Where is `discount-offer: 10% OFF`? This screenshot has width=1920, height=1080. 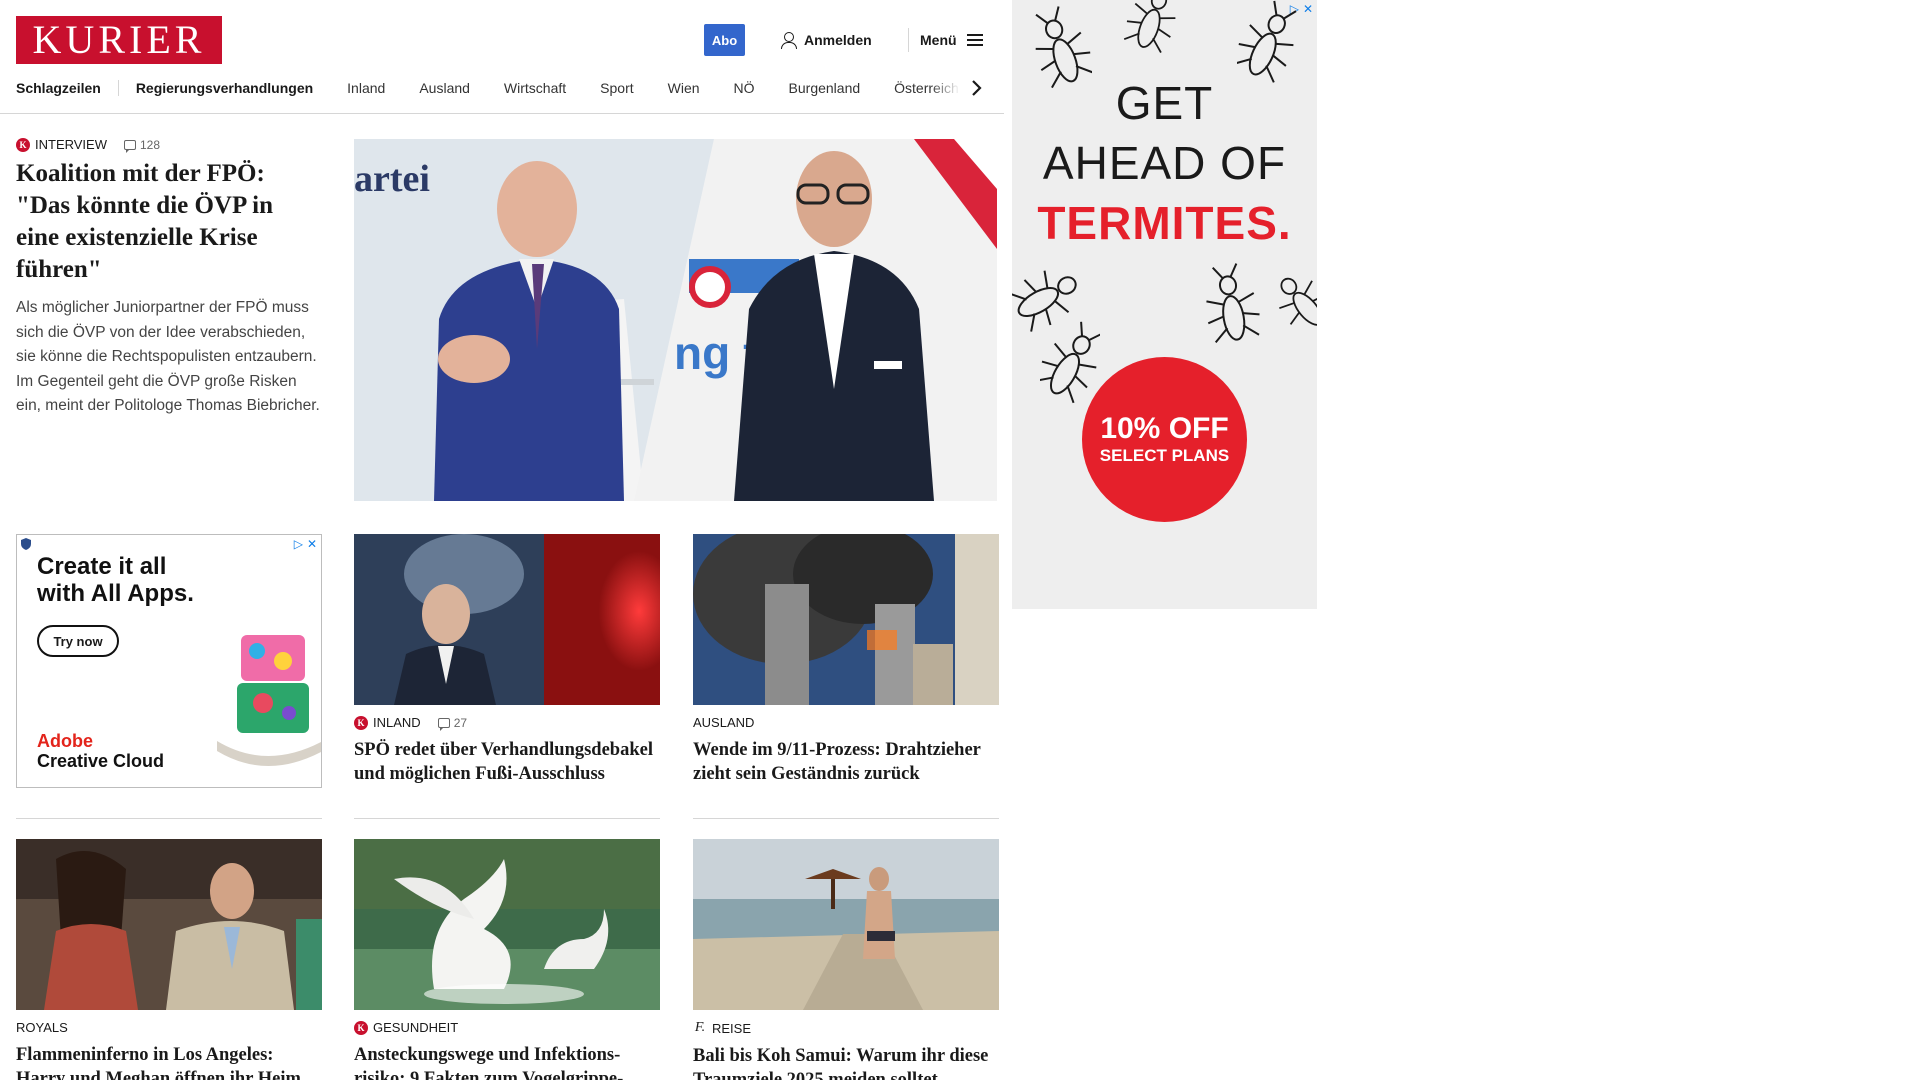
discount-offer: 10% OFF is located at coordinates (1164, 428).